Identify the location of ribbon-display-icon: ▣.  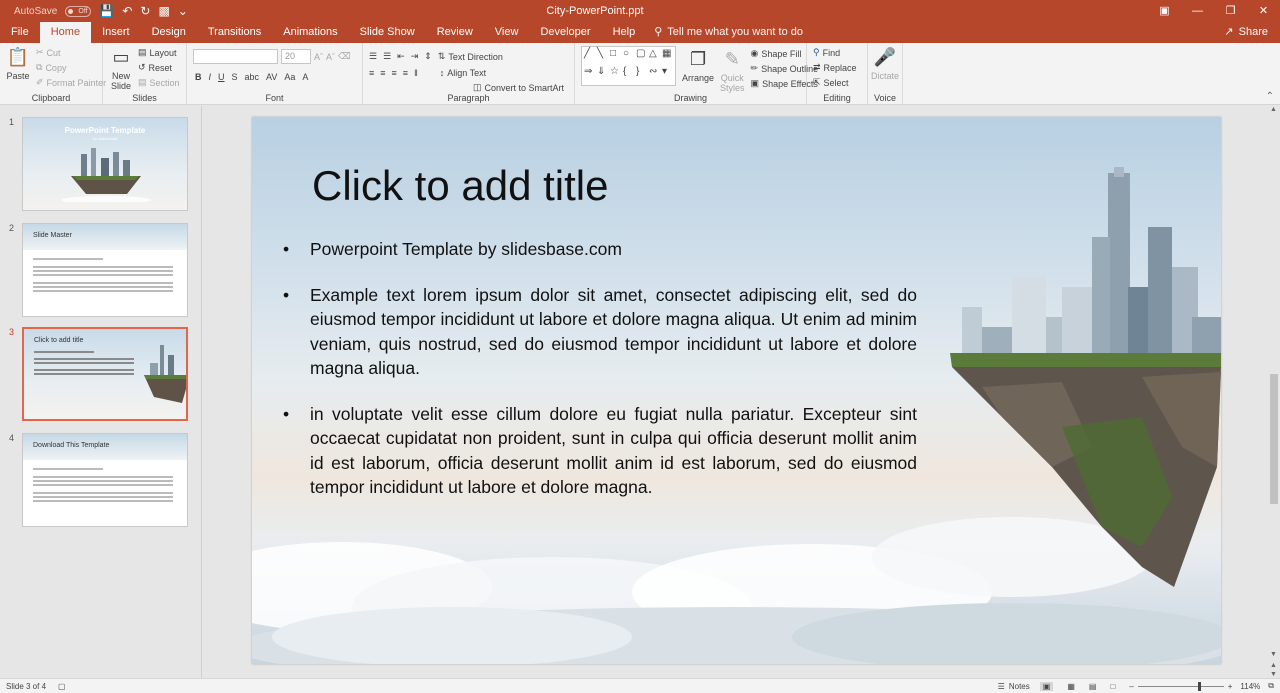
(1164, 11).